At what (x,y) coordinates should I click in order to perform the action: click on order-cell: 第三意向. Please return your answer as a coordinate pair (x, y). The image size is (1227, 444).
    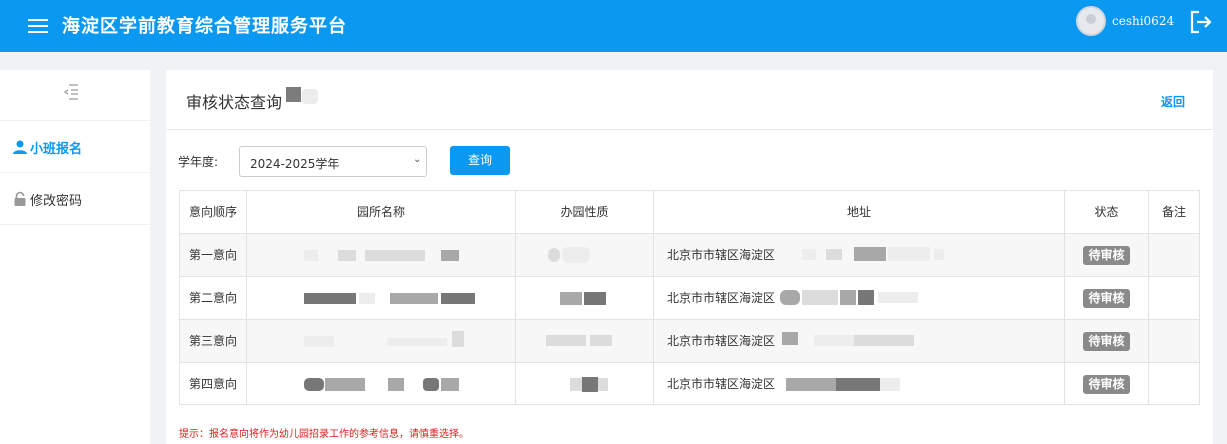
    Looking at the image, I should click on (213, 341).